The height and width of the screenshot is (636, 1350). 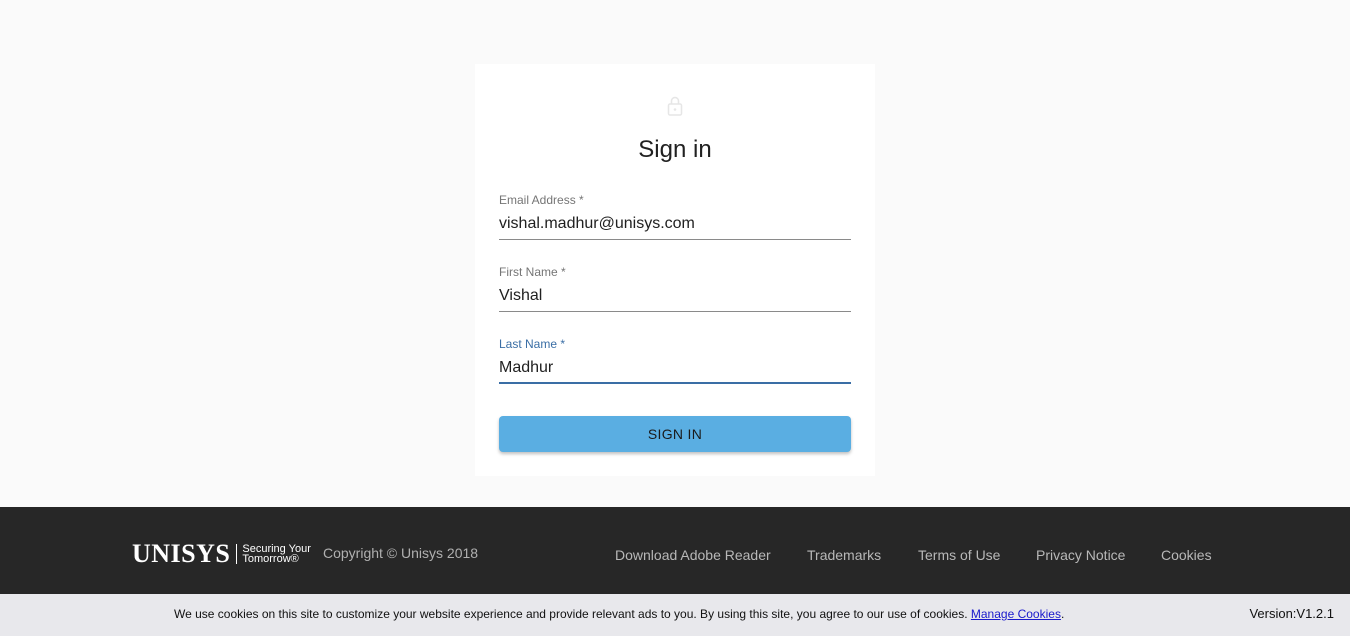 I want to click on unisys-logo: UNISYS Securing Your Tomorrow®, so click(x=221, y=554).